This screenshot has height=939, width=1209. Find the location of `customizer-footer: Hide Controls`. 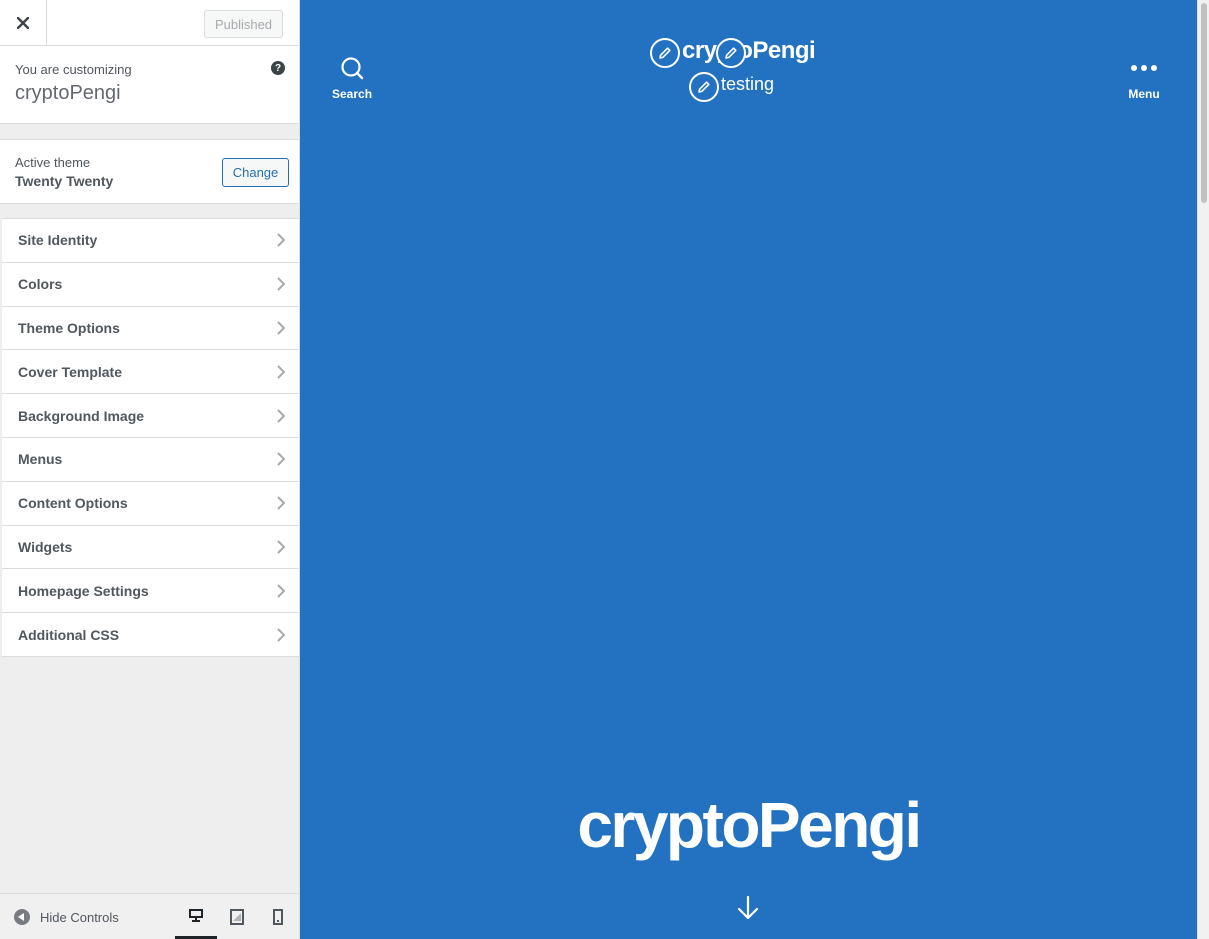

customizer-footer: Hide Controls is located at coordinates (149, 916).